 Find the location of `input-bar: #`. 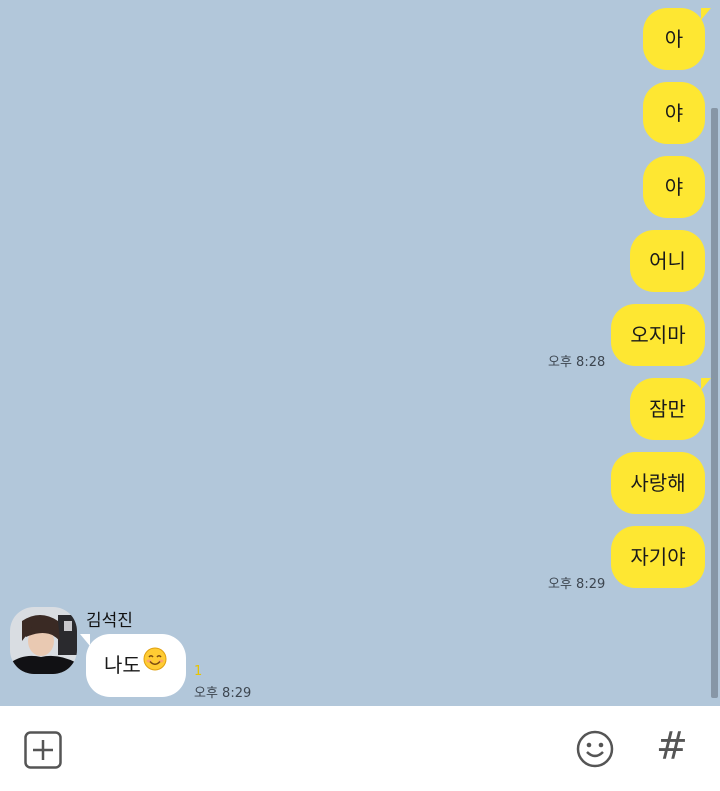

input-bar: # is located at coordinates (360, 748).